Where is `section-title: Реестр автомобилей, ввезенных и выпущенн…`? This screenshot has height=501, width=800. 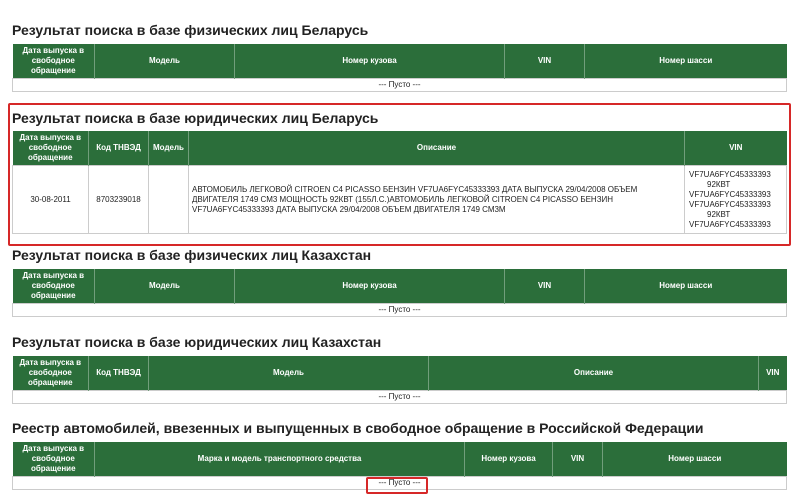
section-title: Реестр автомобилей, ввезенных и выпущенн… is located at coordinates (358, 428).